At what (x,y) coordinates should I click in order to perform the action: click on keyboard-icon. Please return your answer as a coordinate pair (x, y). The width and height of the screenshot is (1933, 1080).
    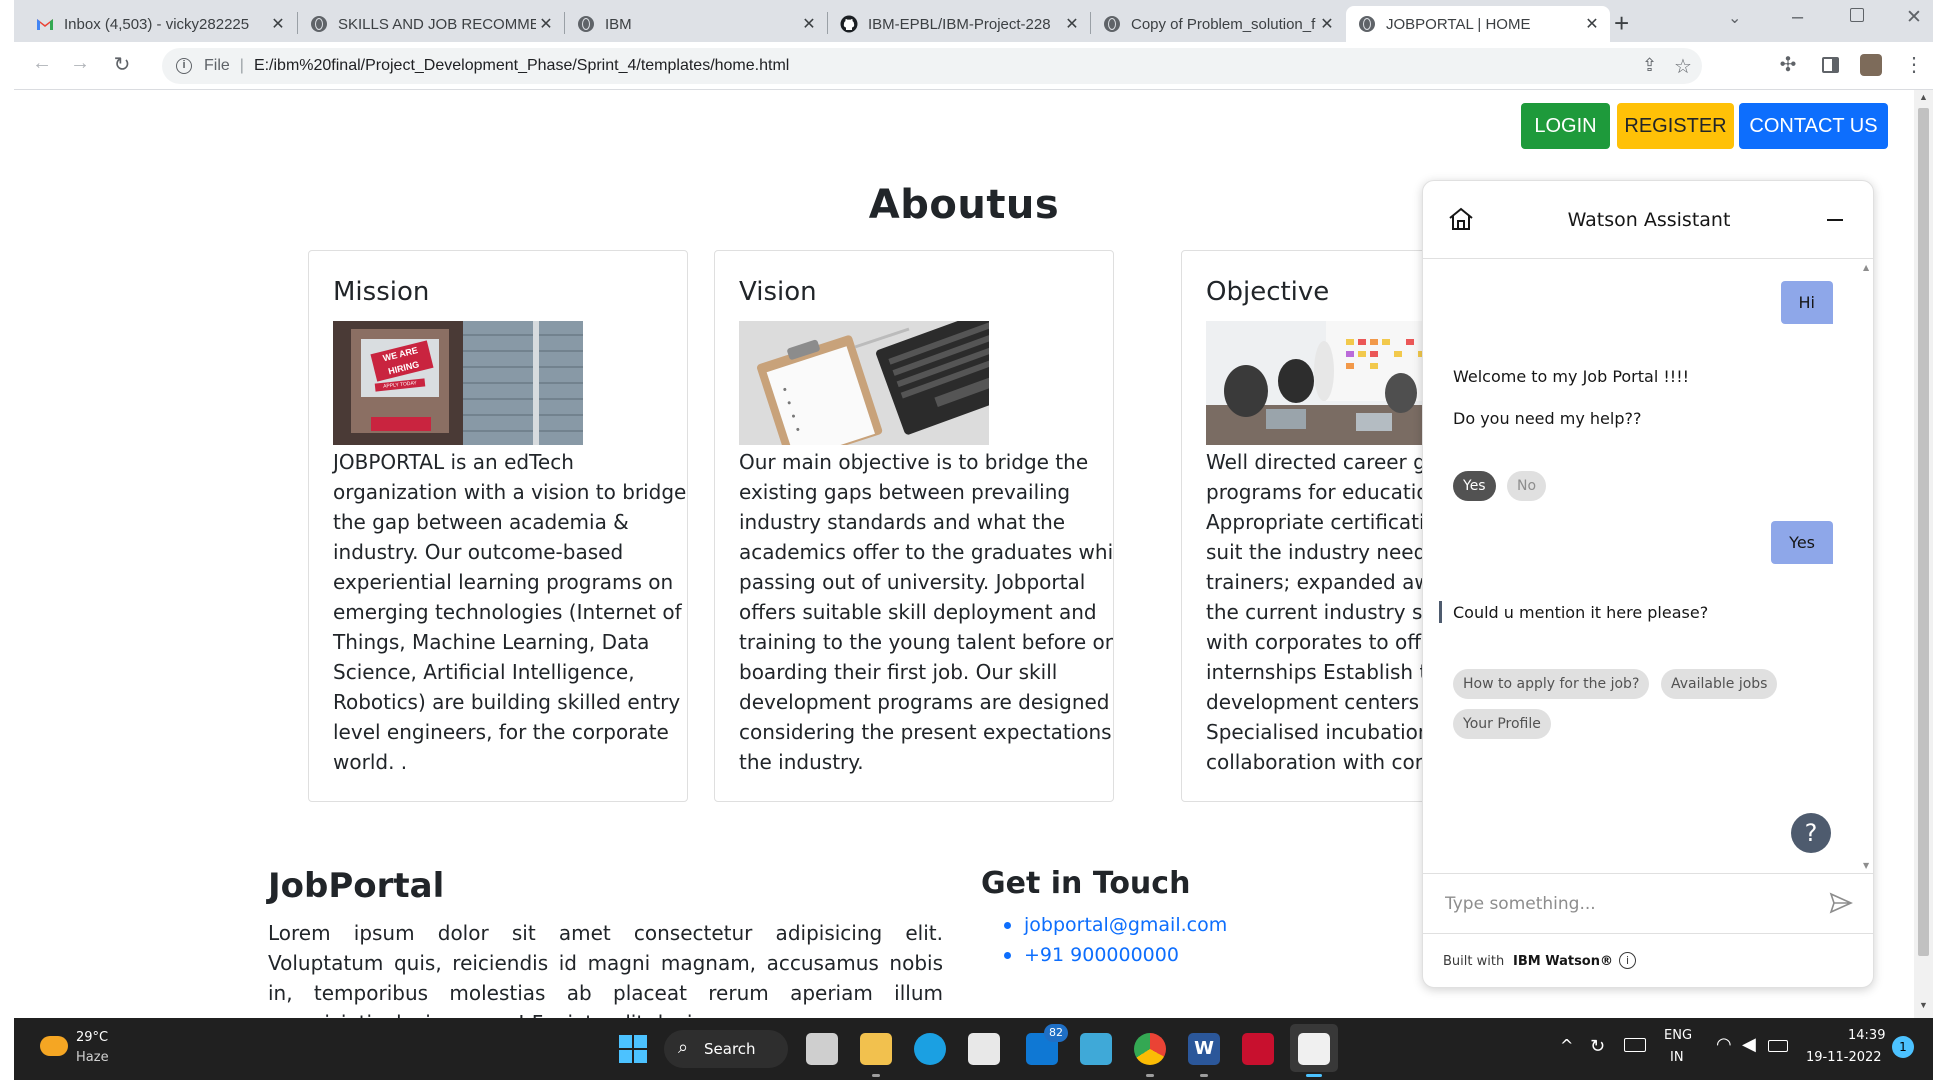
    Looking at the image, I should click on (1635, 1045).